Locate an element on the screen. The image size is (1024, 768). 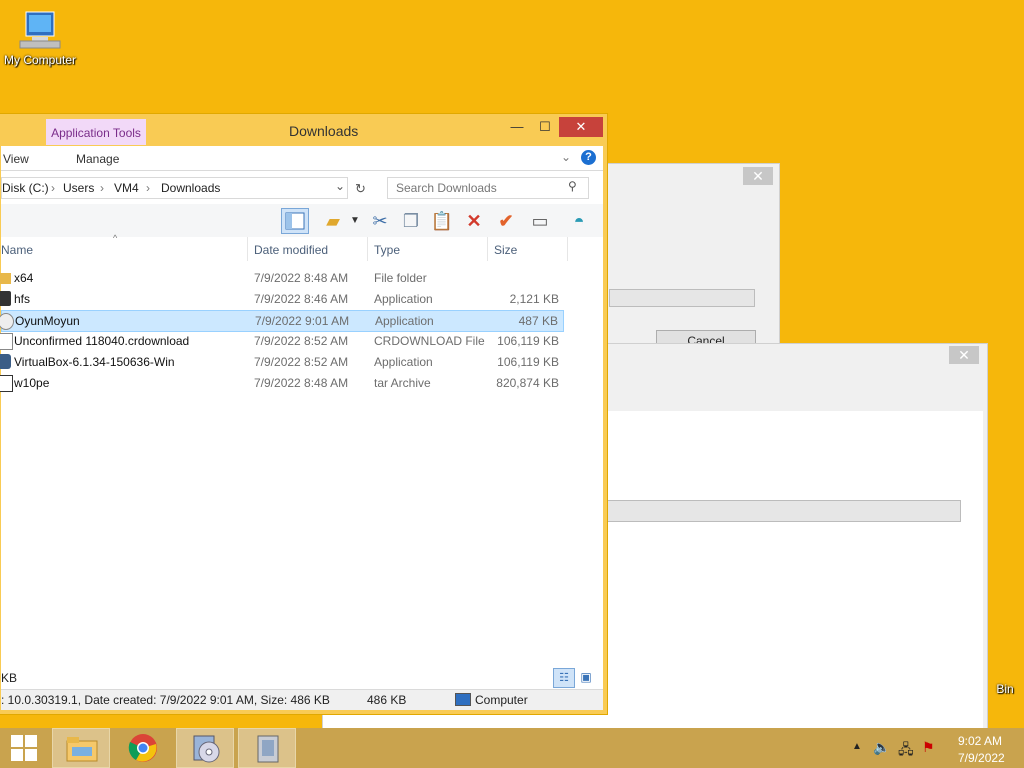
preview-pane-icon is located at coordinates (295, 221).